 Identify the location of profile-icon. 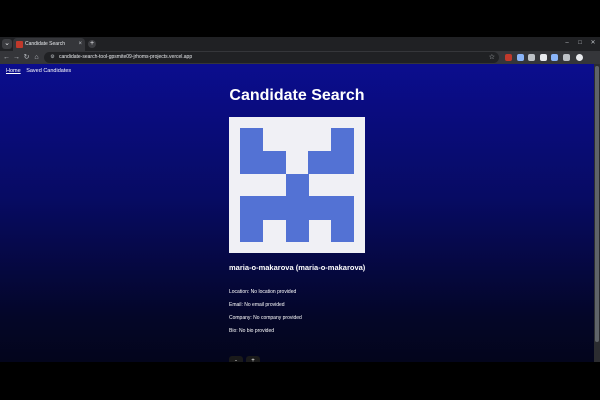
(579, 57).